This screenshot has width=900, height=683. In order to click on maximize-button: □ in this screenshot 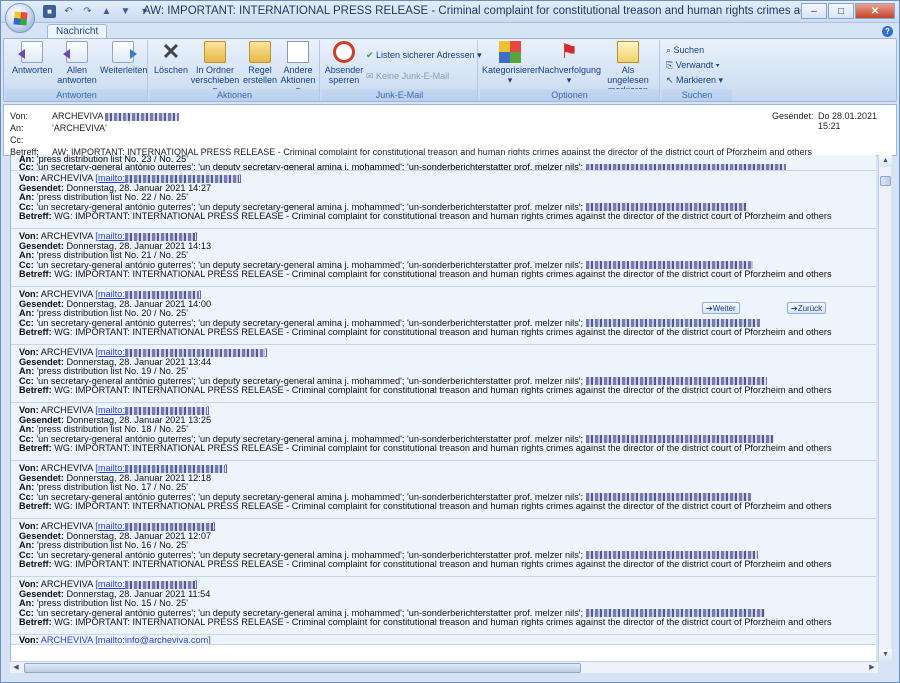, I will do `click(841, 11)`.